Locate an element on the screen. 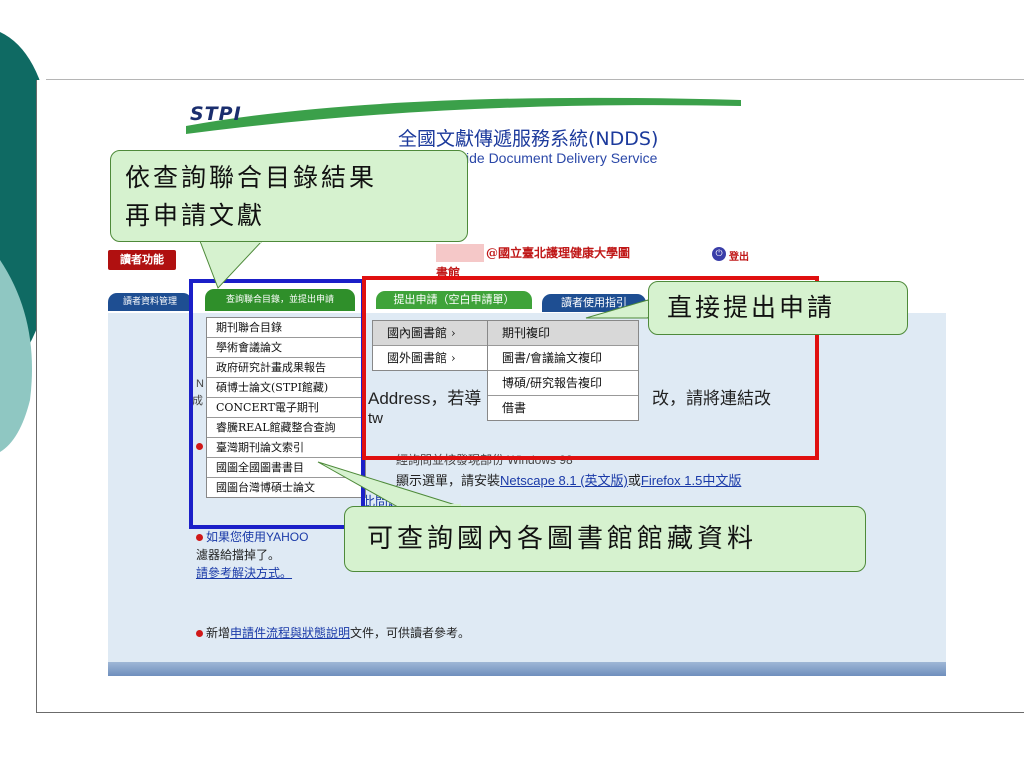  callout-union-line1: 依查詢聯合目錄結果 is located at coordinates (251, 177).